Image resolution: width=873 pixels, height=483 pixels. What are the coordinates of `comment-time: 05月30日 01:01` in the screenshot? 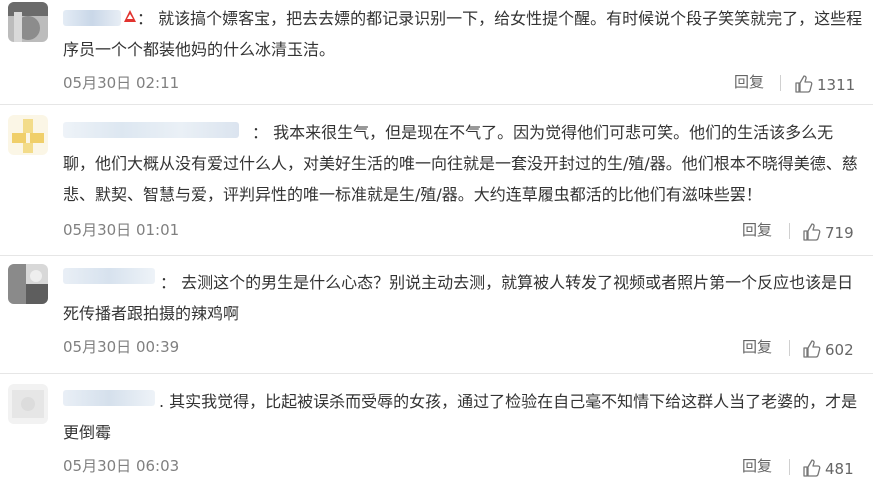 It's located at (121, 230).